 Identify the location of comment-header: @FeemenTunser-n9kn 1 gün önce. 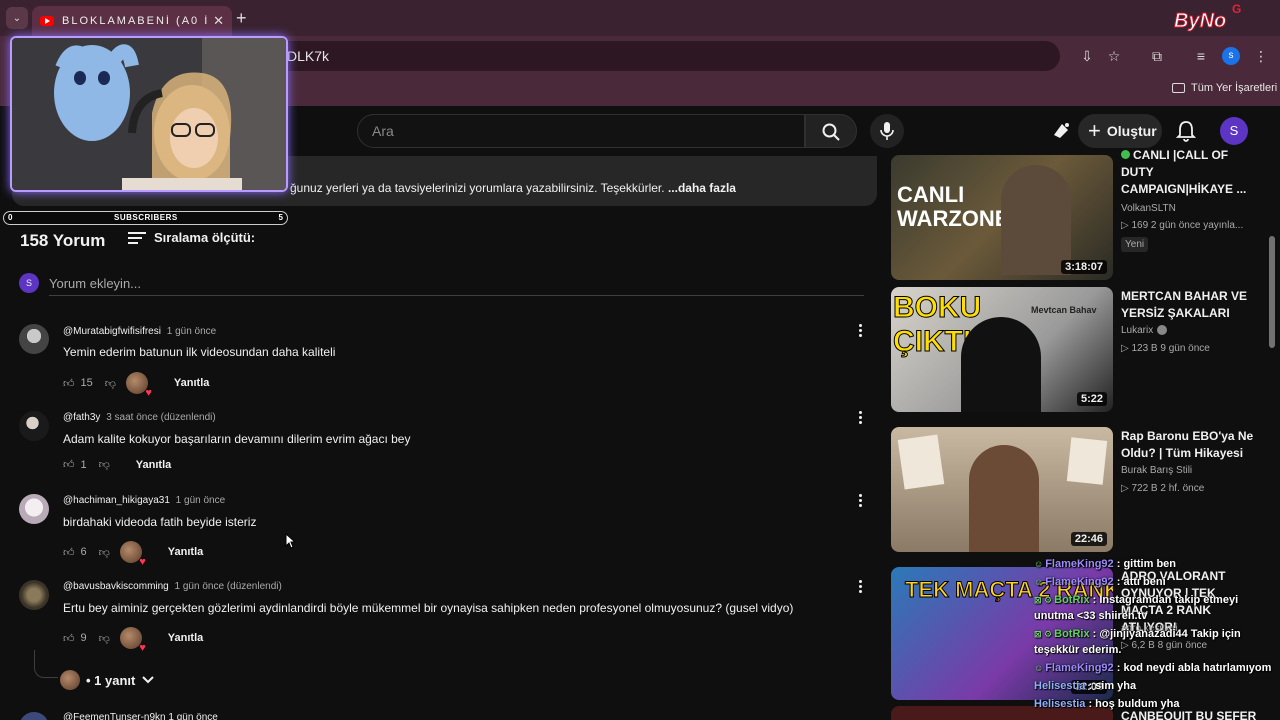
(140, 716).